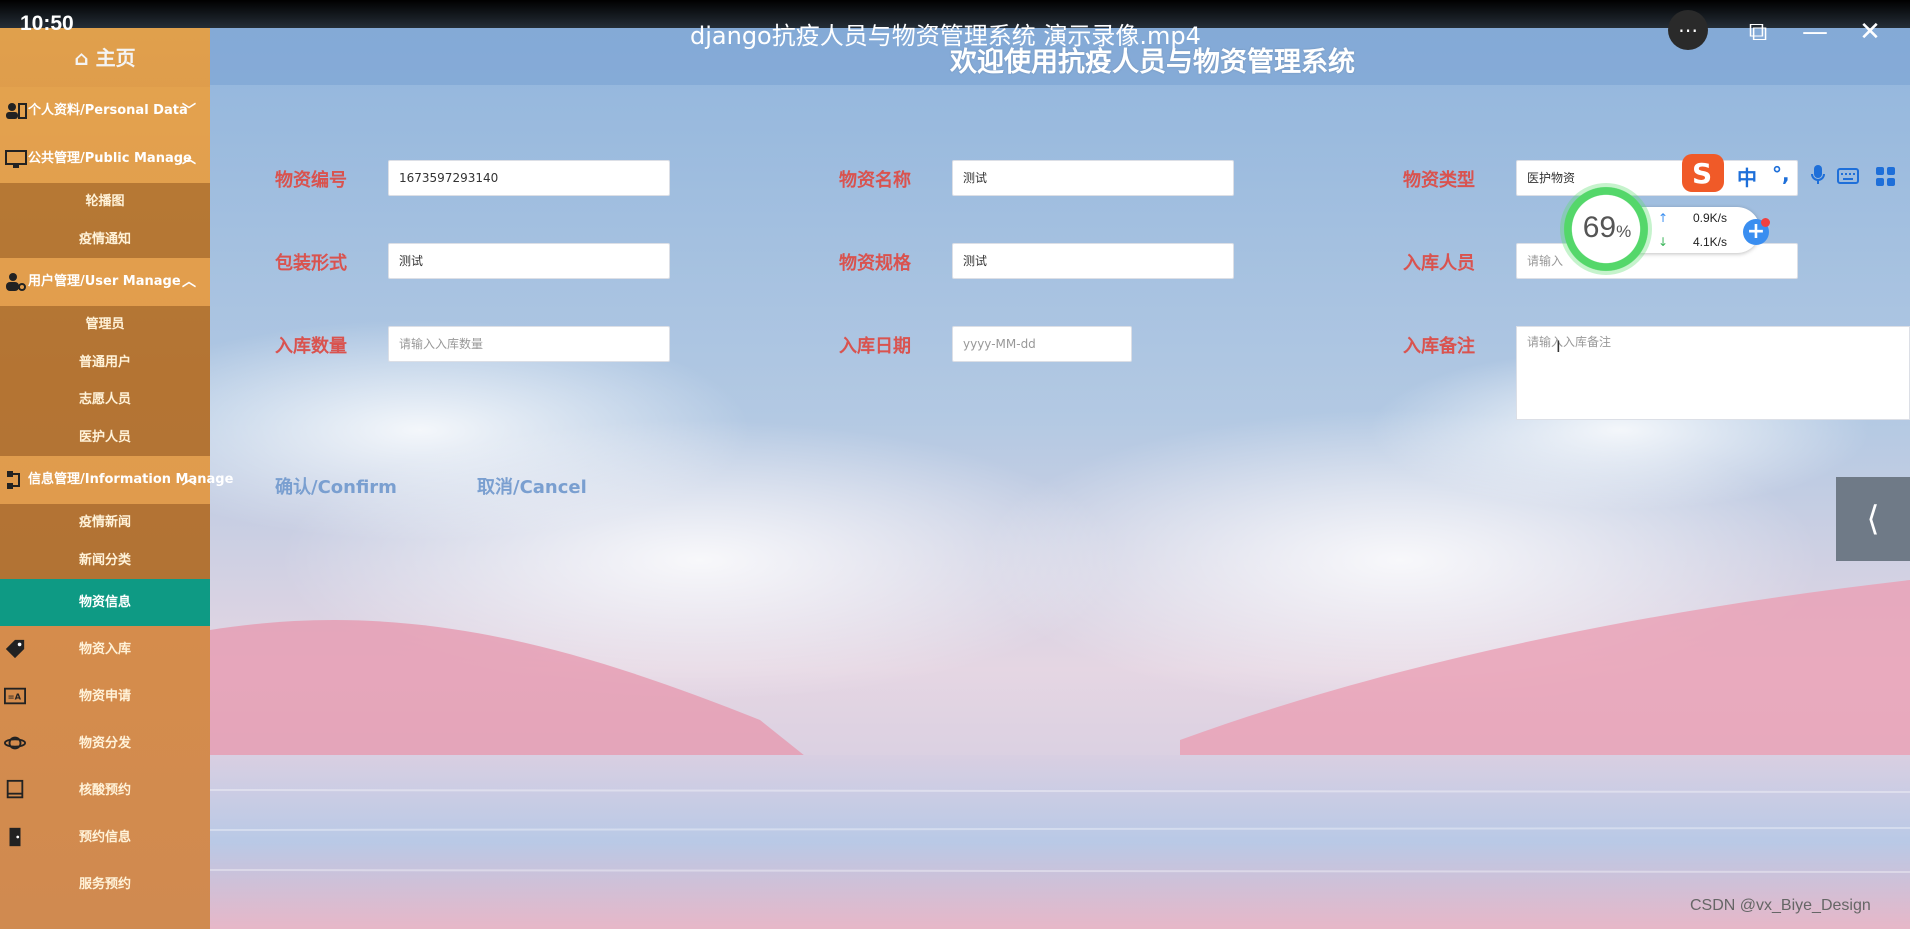 The height and width of the screenshot is (929, 1910). Describe the element at coordinates (15, 789) in the screenshot. I see `book-icon` at that location.